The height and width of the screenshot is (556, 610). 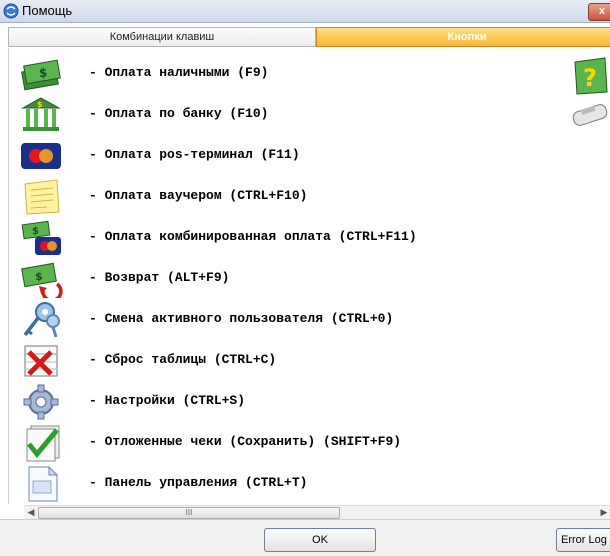 I want to click on horizontal-scrollbar: ◀ III ▶, so click(x=317, y=512).